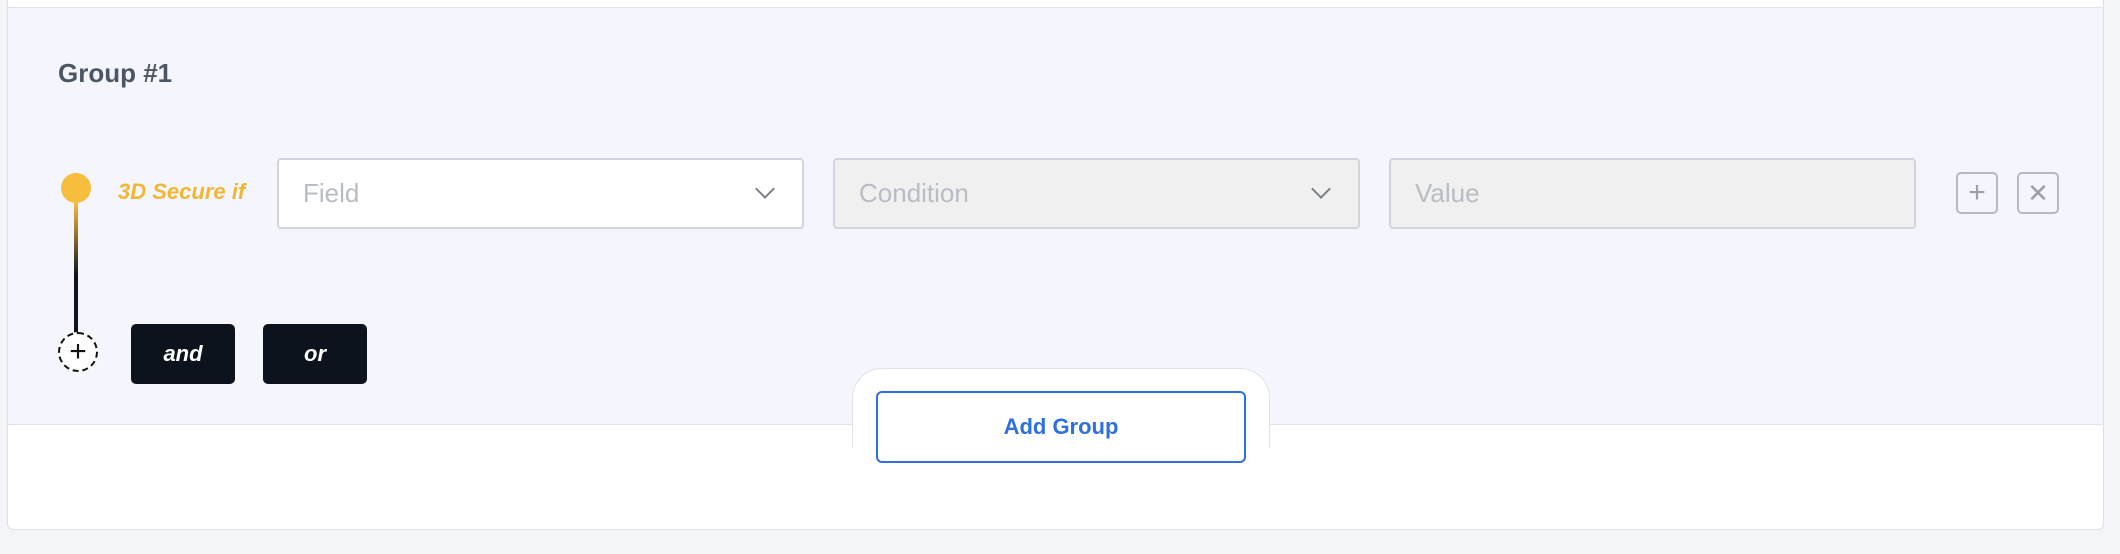  What do you see at coordinates (540, 193) in the screenshot?
I see `field-select: Field` at bounding box center [540, 193].